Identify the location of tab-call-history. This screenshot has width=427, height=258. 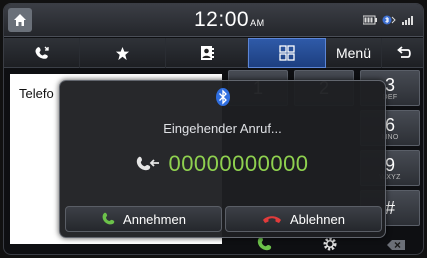
(42, 53).